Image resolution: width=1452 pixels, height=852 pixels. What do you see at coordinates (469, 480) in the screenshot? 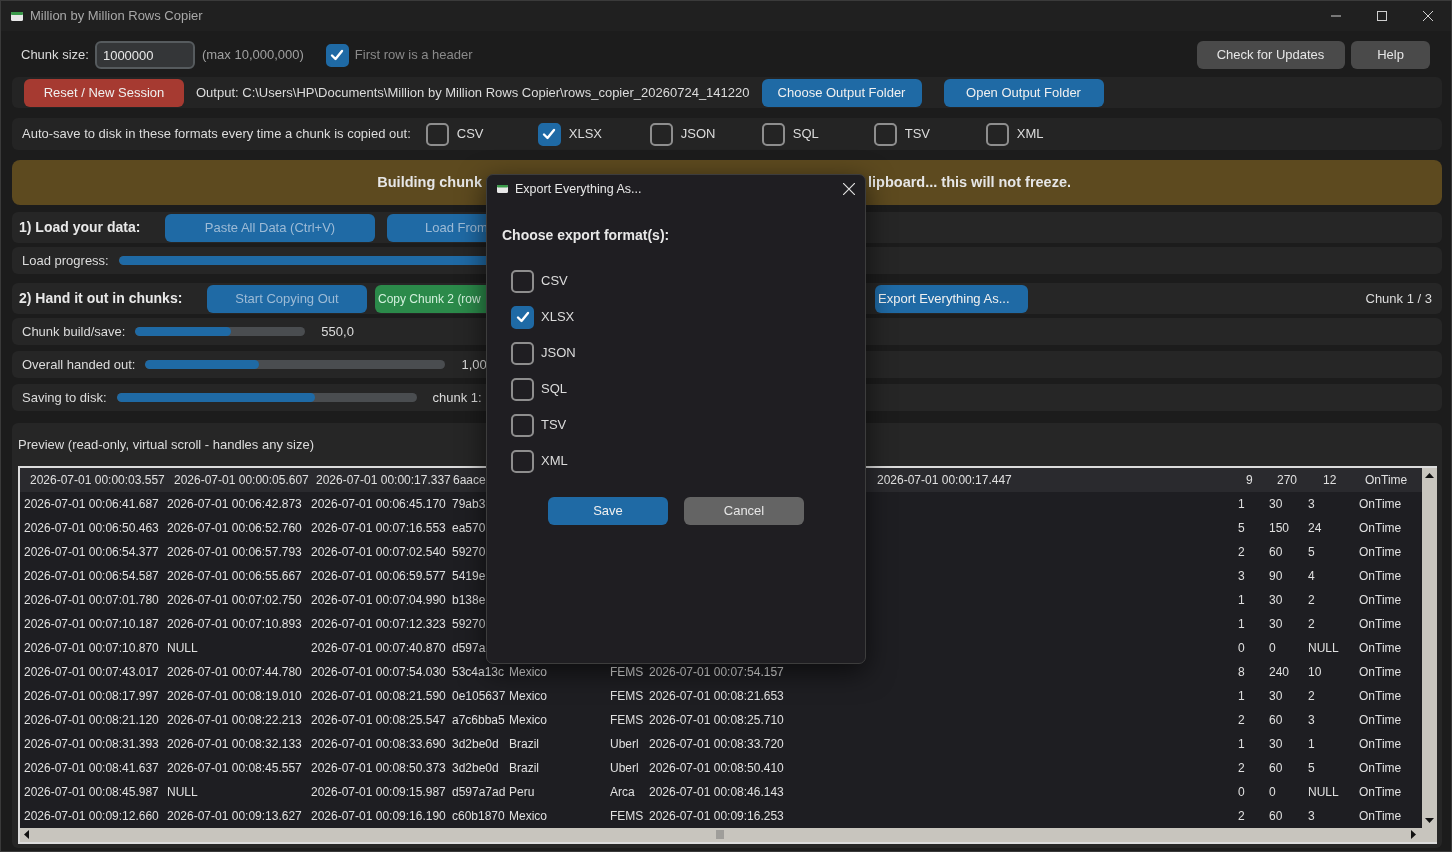
I see `table-cell-text: 6aace` at bounding box center [469, 480].